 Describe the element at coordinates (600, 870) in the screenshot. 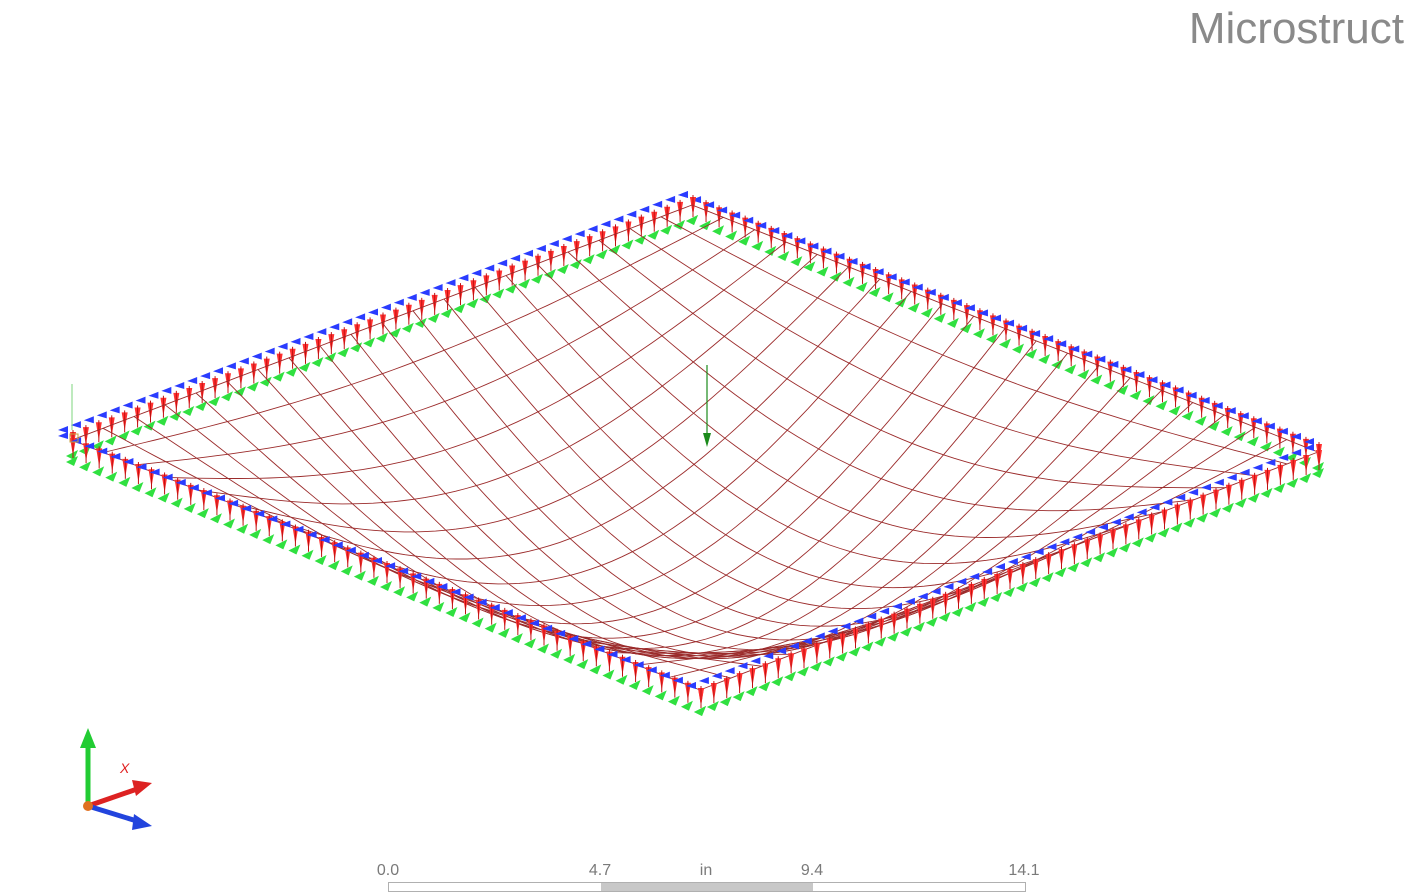

I see `scale-tick-1: 4.7` at that location.